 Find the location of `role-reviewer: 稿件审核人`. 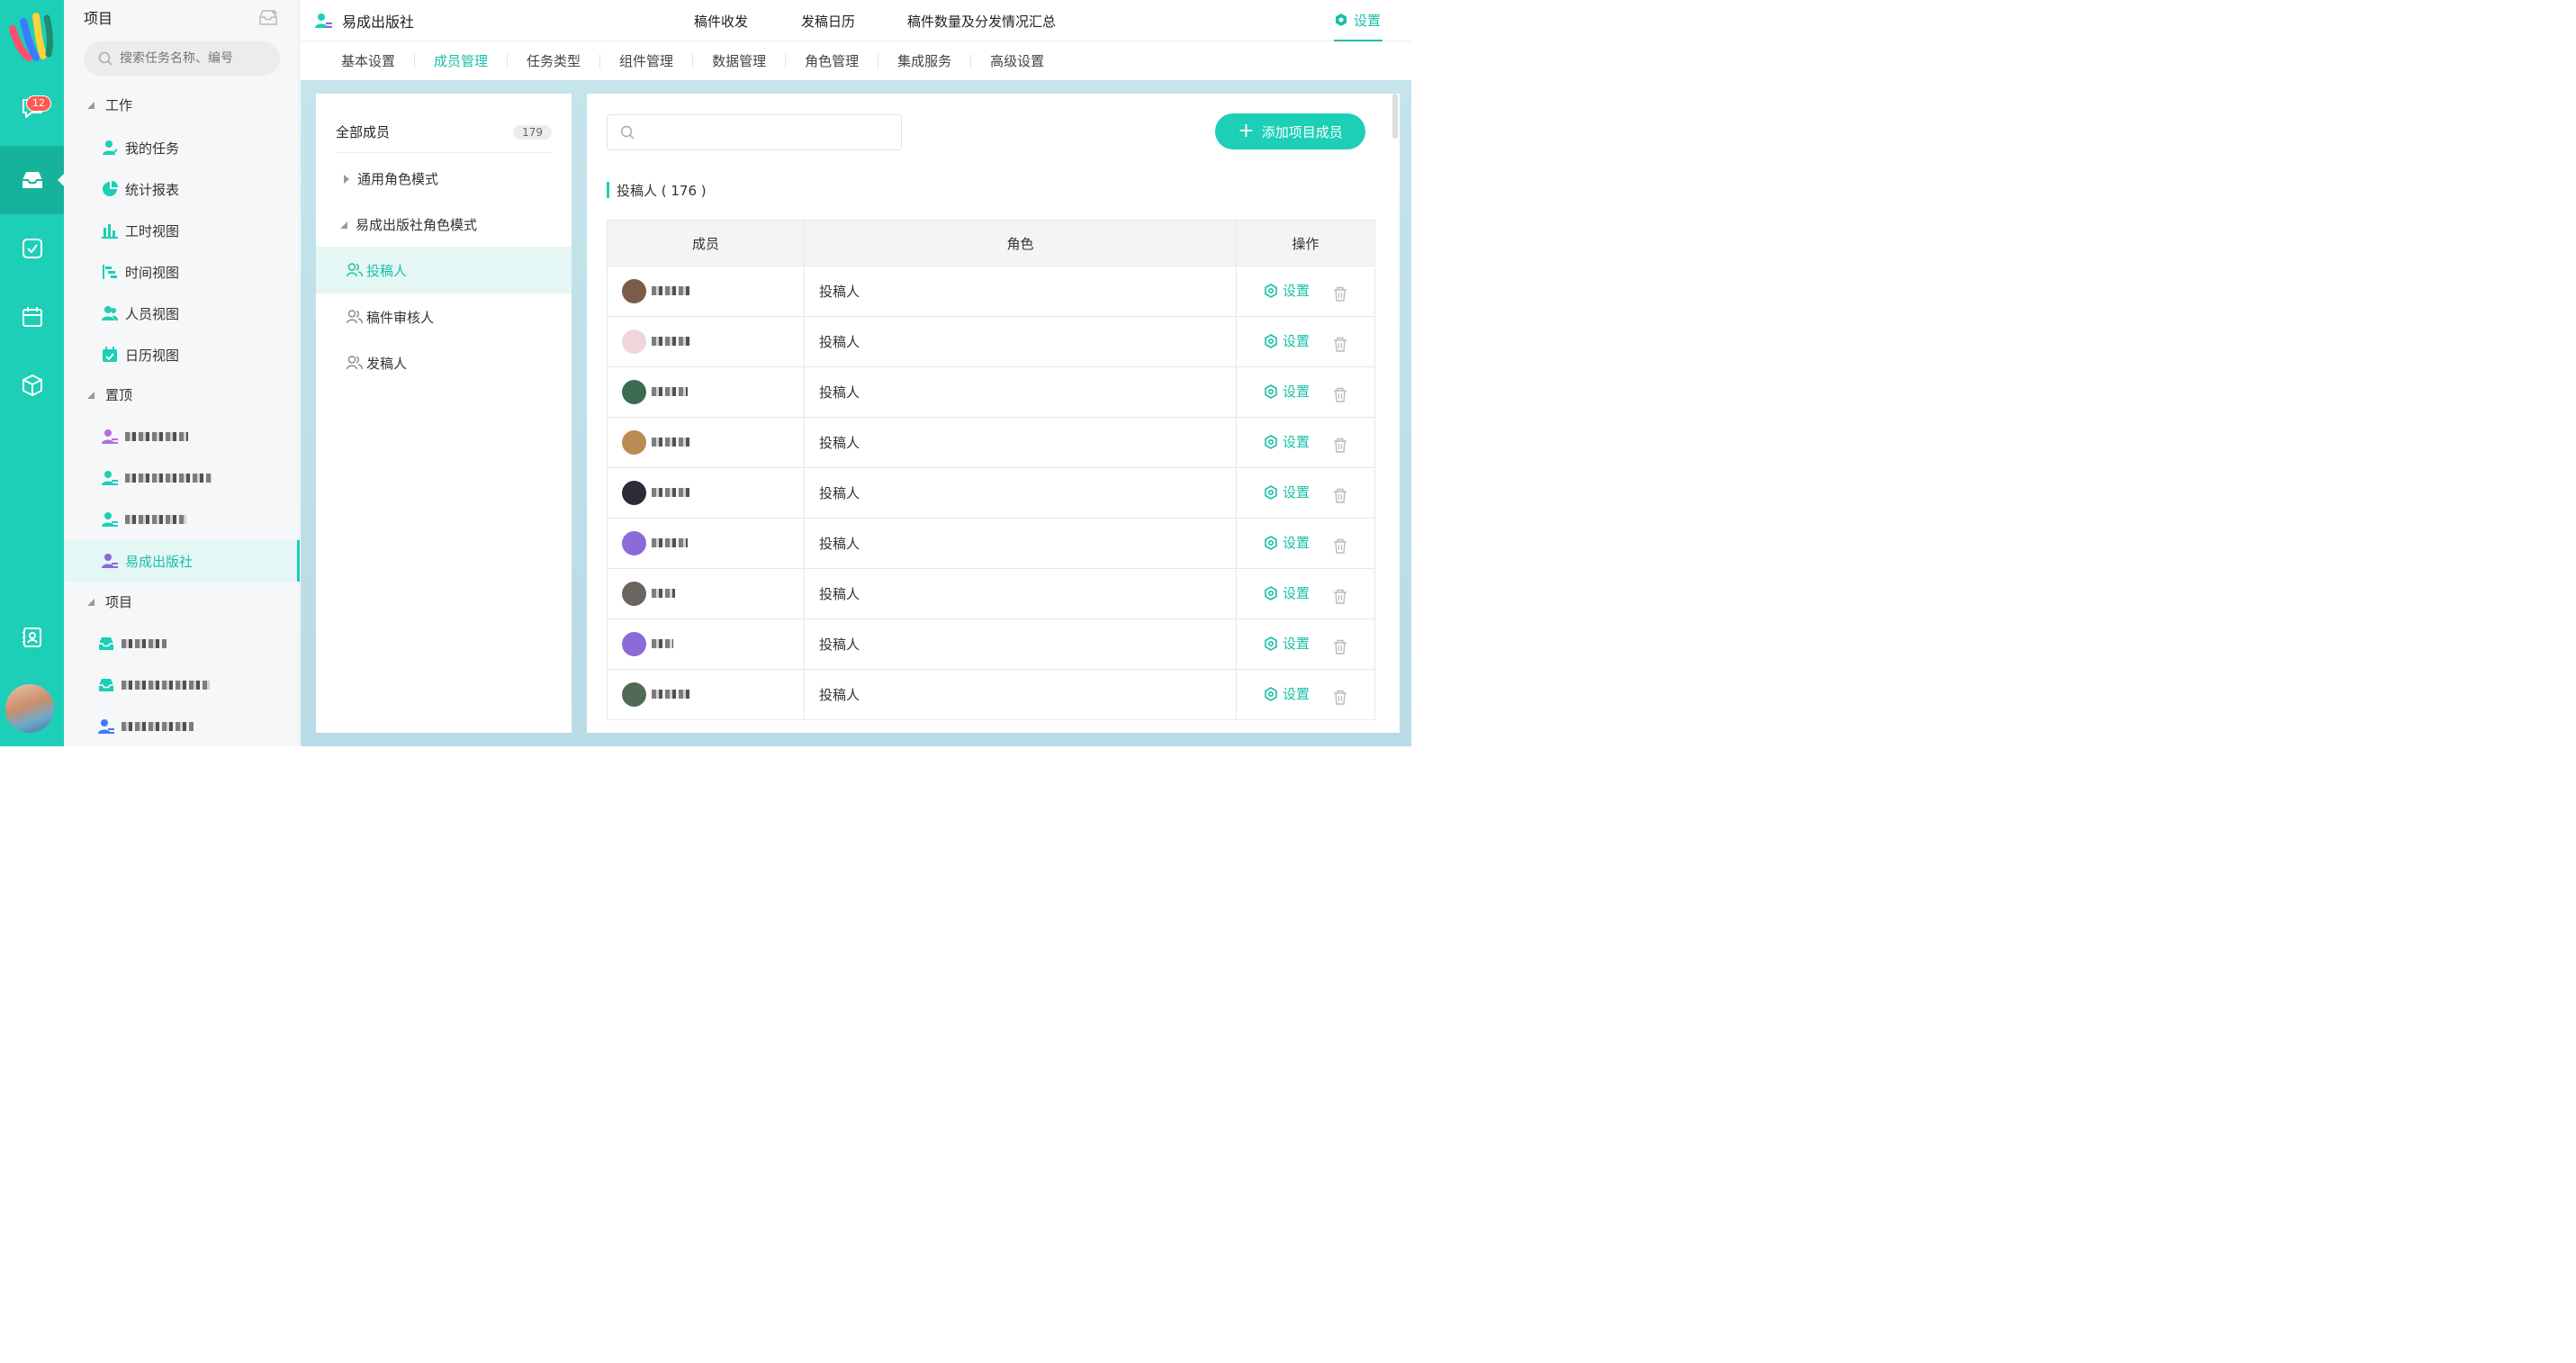

role-reviewer: 稿件审核人 is located at coordinates (444, 316).